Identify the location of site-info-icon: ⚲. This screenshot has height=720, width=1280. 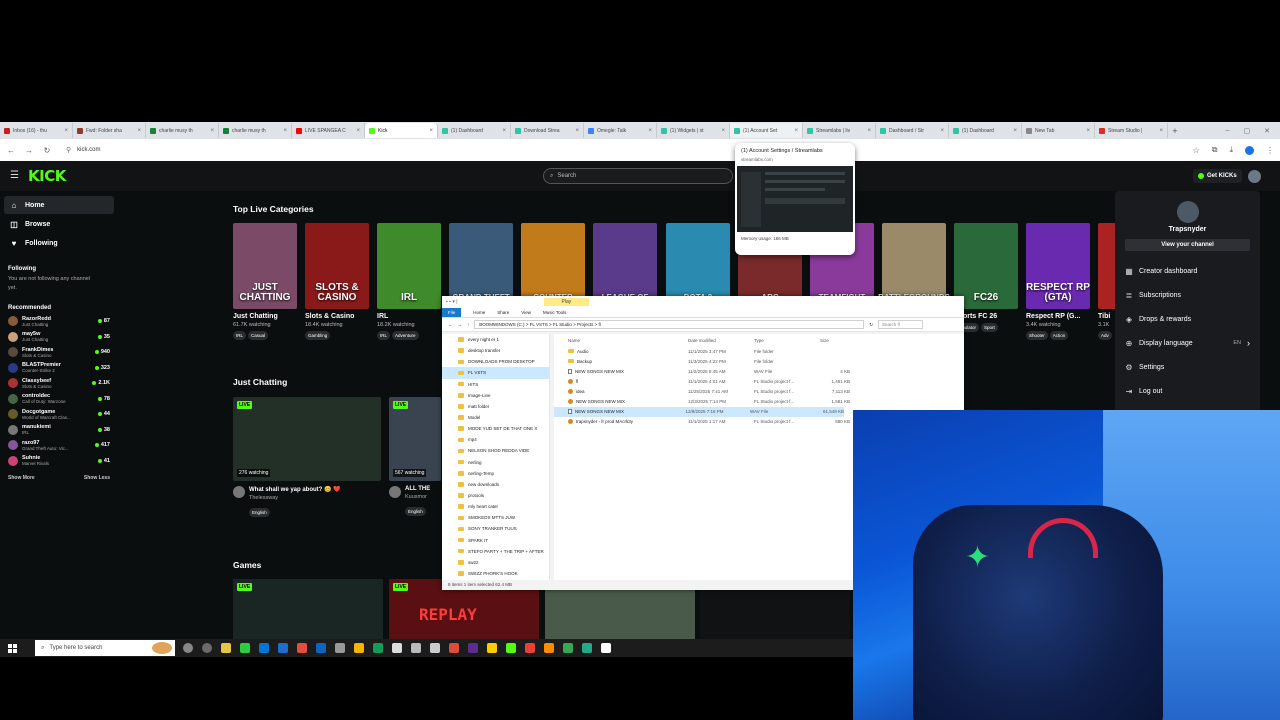
(68, 150).